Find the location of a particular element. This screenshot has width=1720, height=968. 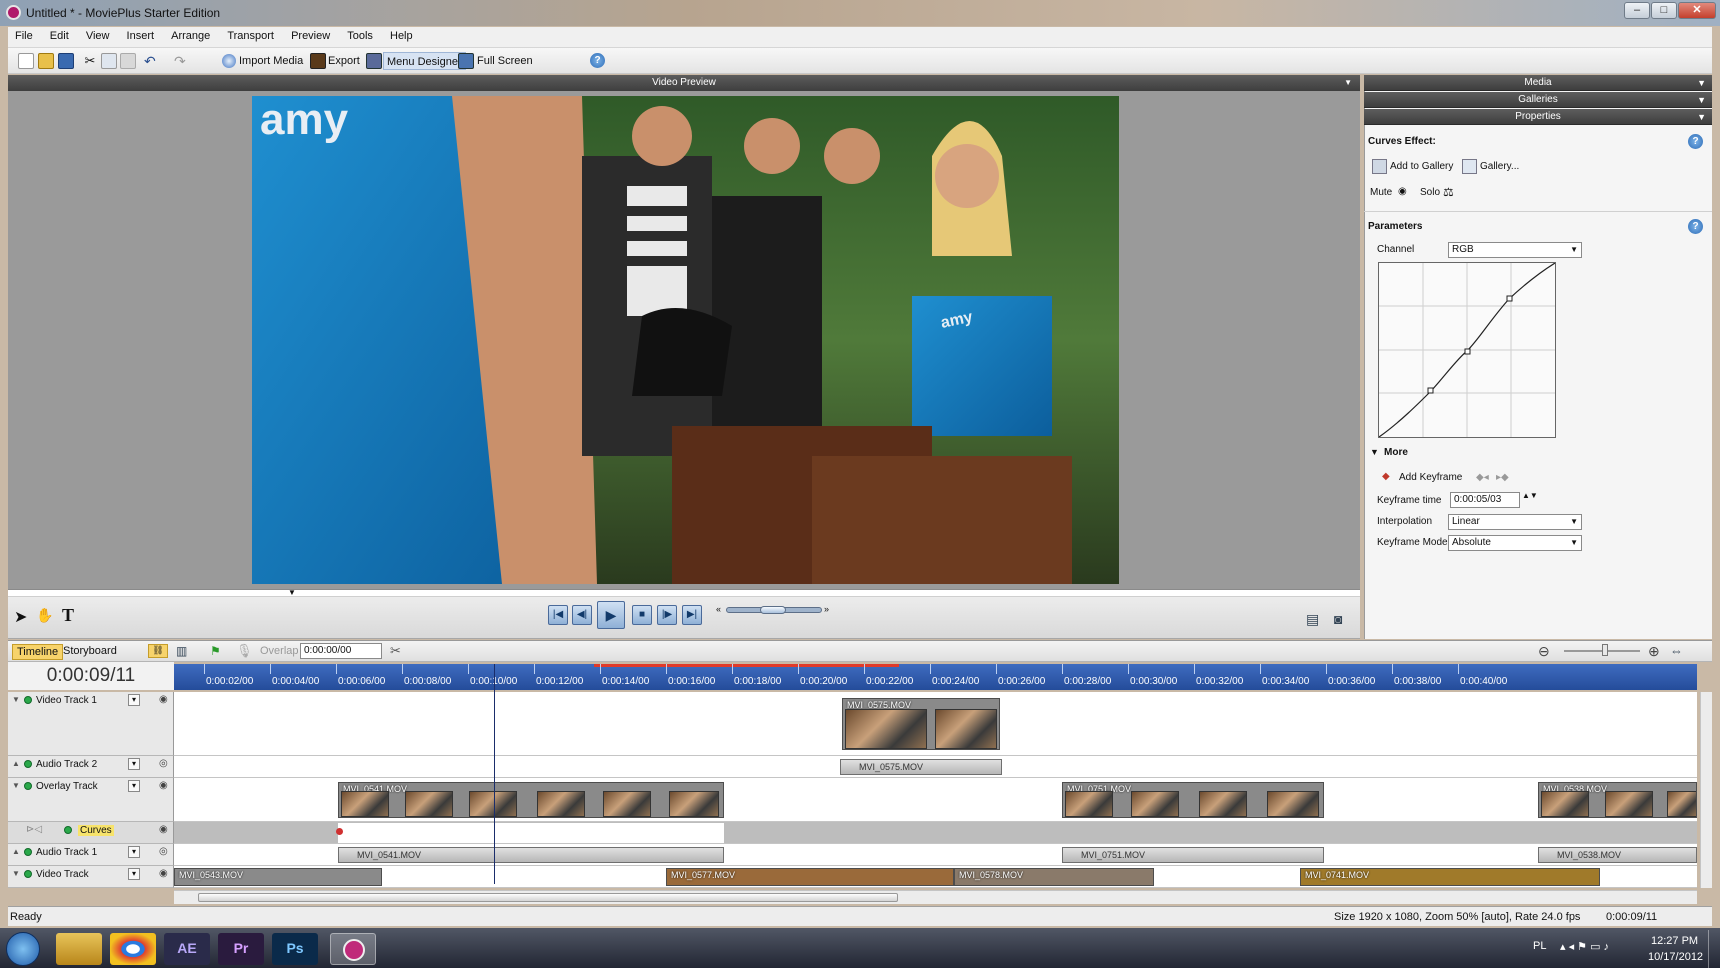

playhead is located at coordinates (494, 774).